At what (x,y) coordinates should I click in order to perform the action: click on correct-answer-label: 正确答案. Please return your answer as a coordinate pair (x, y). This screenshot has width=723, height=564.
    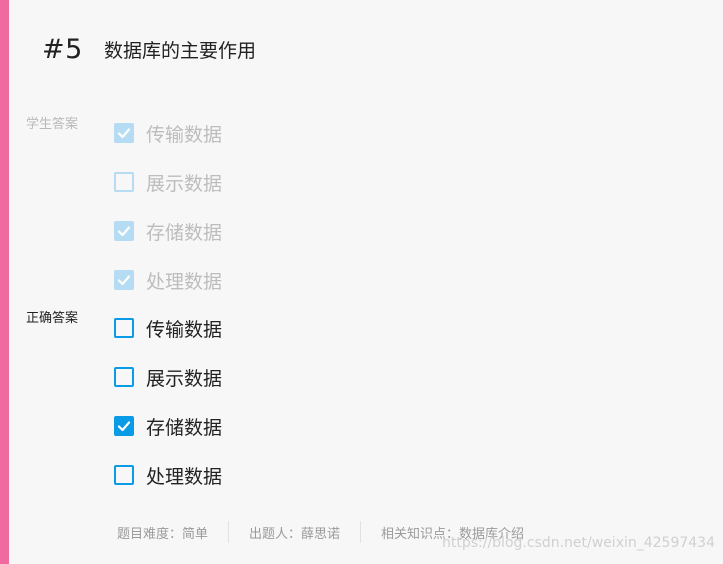
    Looking at the image, I should click on (52, 318).